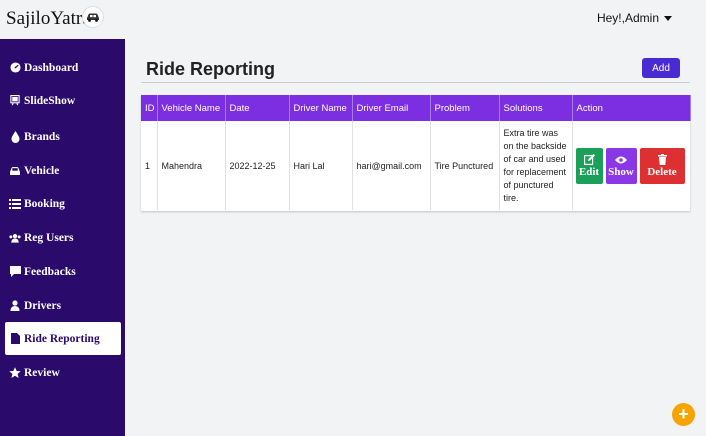 Image resolution: width=706 pixels, height=436 pixels. Describe the element at coordinates (149, 165) in the screenshot. I see `cell-id: 1` at that location.